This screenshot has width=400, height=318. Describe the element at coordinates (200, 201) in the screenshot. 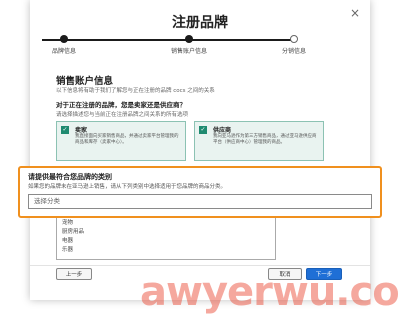

I see `category-select: 选择分类` at that location.